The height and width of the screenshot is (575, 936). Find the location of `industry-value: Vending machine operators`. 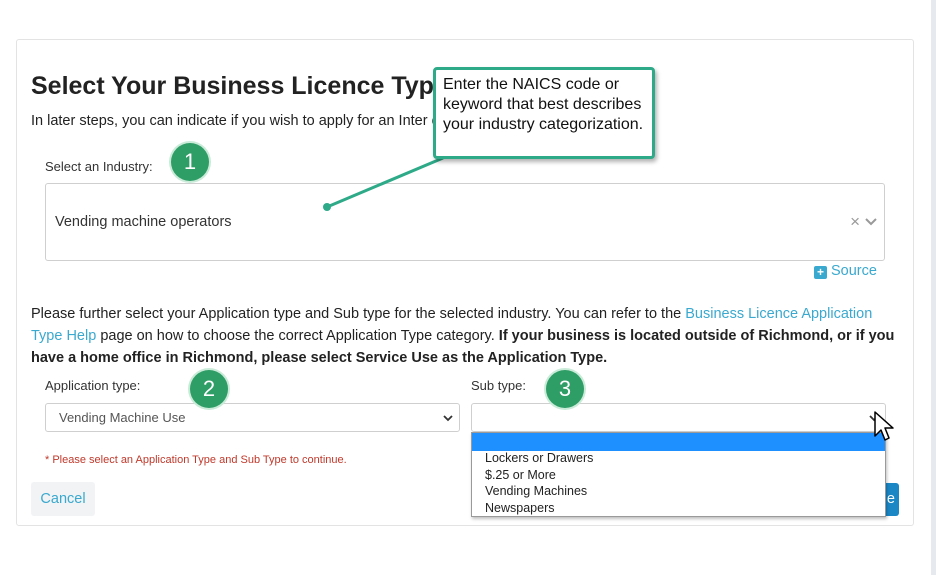

industry-value: Vending machine operators is located at coordinates (143, 222).